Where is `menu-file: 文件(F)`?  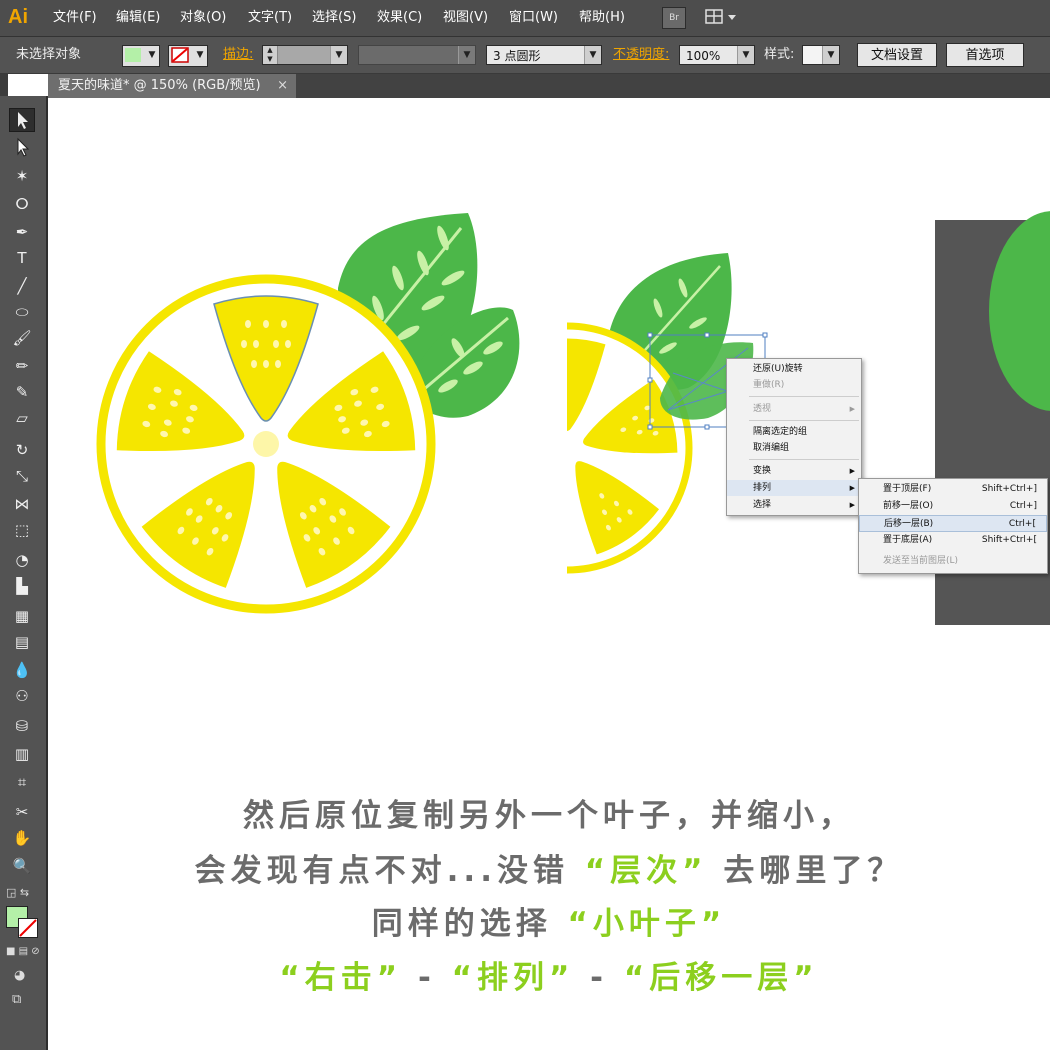 menu-file: 文件(F) is located at coordinates (75, 18).